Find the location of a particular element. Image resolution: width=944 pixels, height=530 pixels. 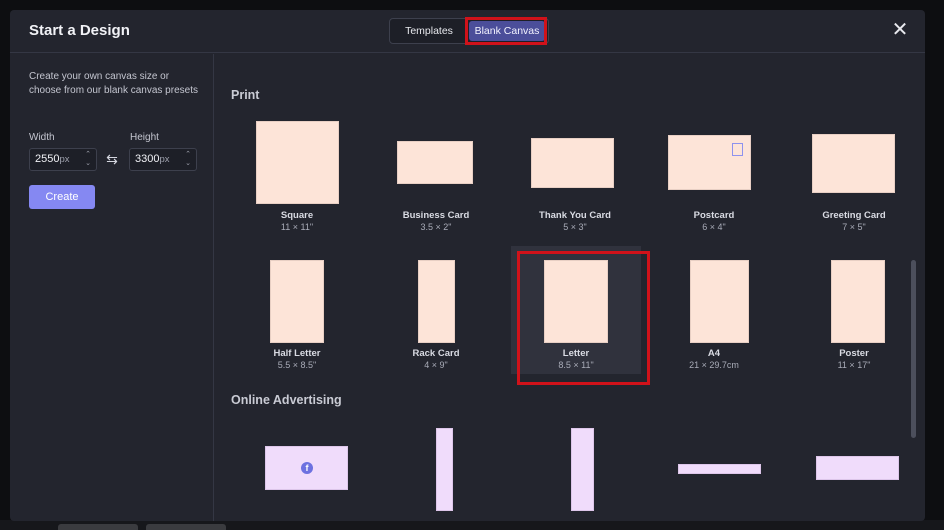

preset-card-leaderboard-ad is located at coordinates (714, 470).